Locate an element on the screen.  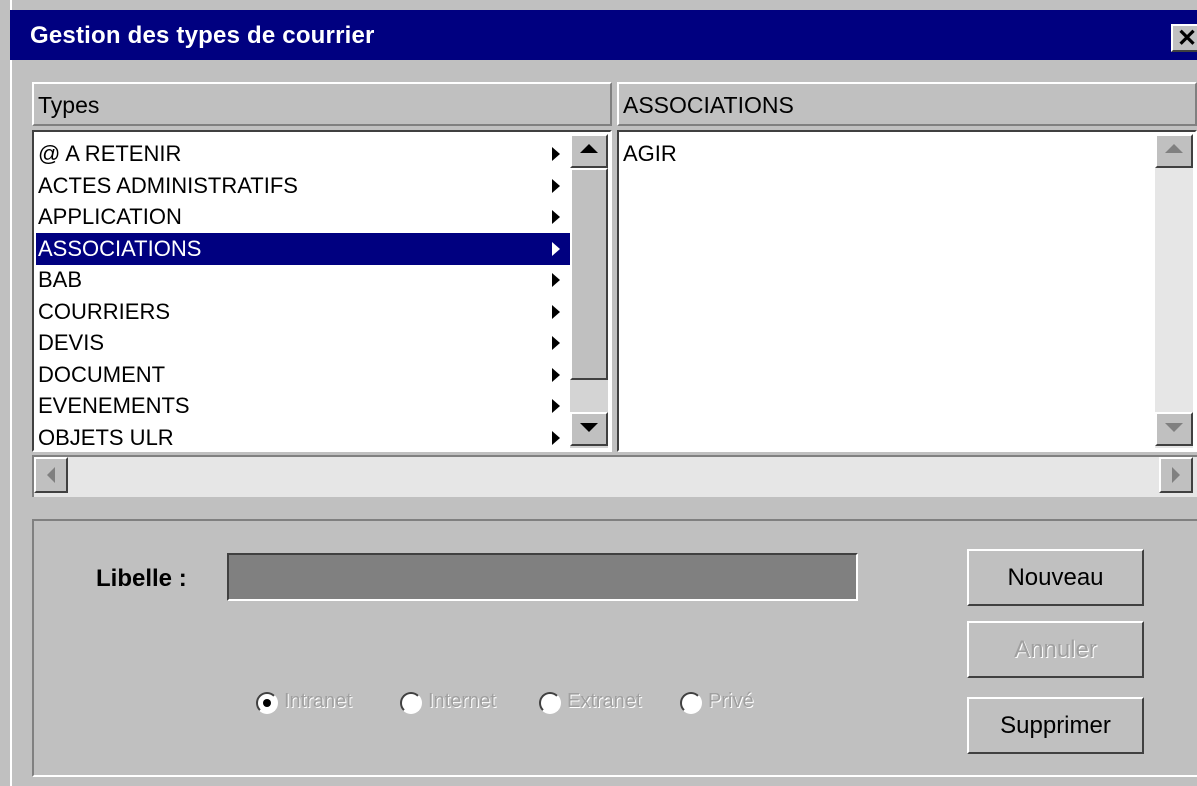
types-list-item: OBJETS ULR is located at coordinates (303, 438).